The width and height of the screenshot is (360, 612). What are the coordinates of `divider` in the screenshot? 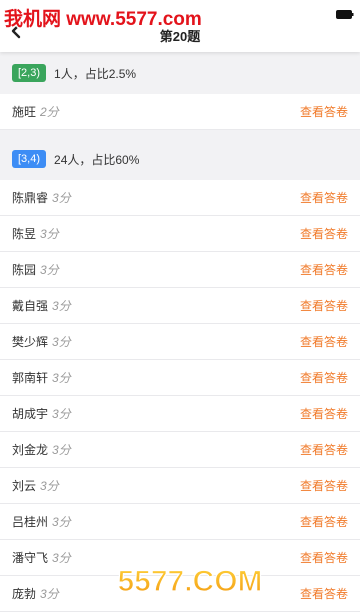 It's located at (180, 134).